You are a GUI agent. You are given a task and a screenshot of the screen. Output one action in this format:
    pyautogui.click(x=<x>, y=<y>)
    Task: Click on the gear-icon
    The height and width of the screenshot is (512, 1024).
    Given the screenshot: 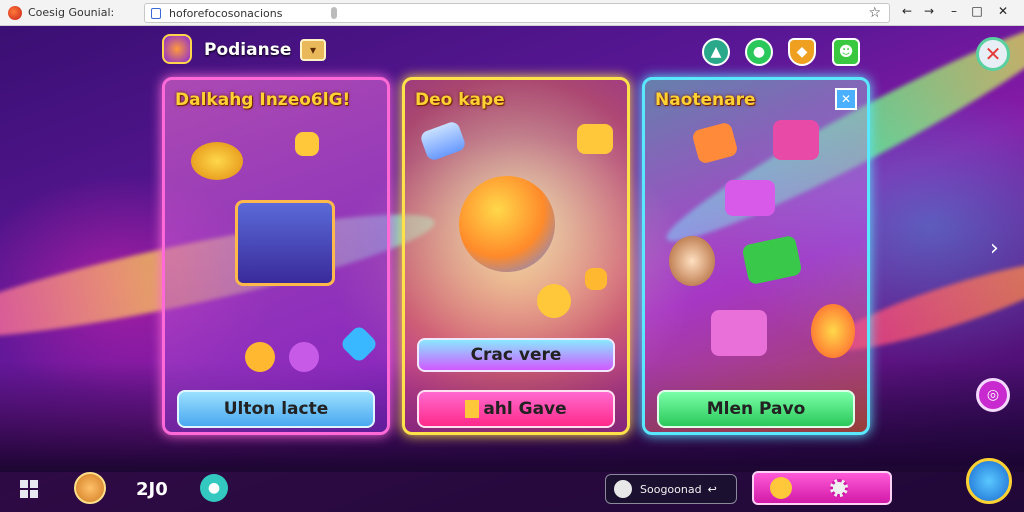 What is the action you would take?
    pyautogui.click(x=623, y=489)
    